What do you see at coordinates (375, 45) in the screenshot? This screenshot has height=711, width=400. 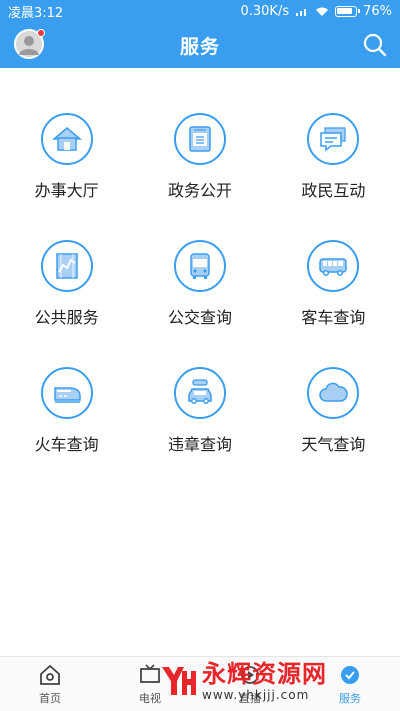 I see `search-icon` at bounding box center [375, 45].